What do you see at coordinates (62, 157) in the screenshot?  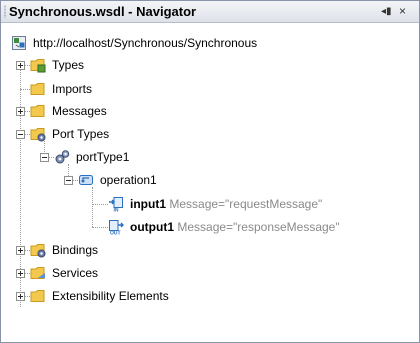 I see `gears-icon` at bounding box center [62, 157].